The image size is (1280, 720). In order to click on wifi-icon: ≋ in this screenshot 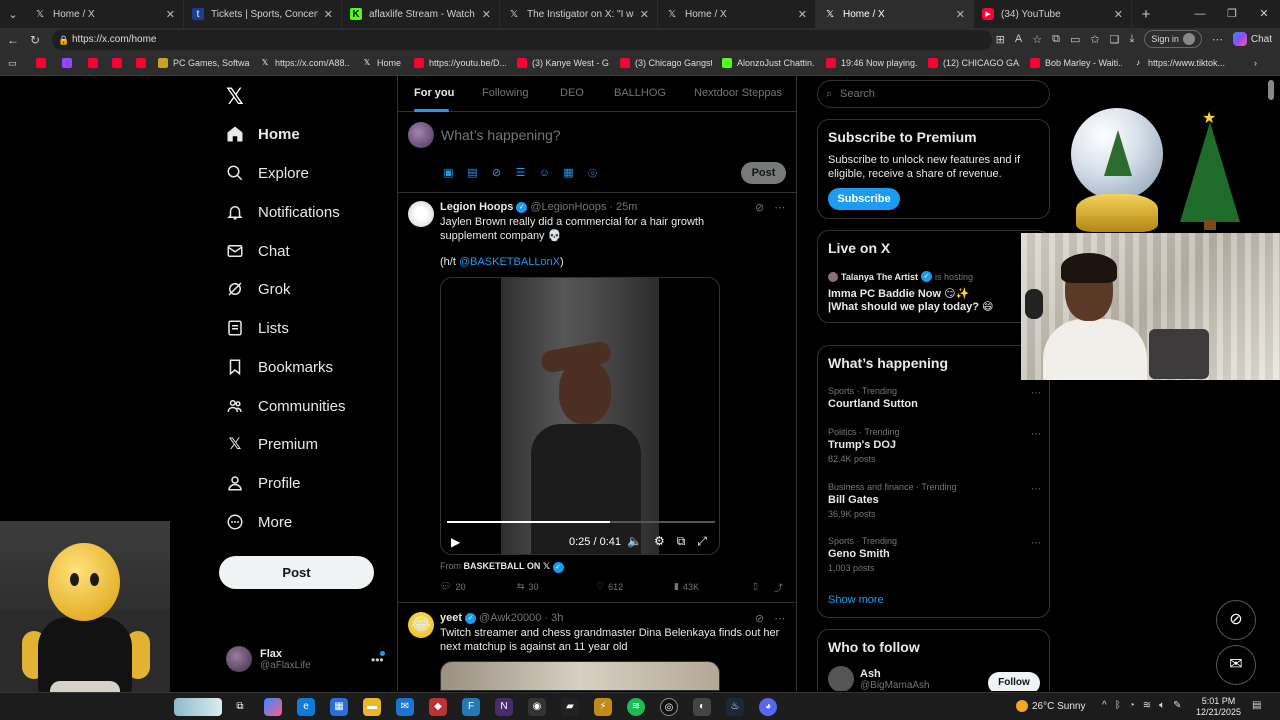, I will do `click(1147, 705)`.